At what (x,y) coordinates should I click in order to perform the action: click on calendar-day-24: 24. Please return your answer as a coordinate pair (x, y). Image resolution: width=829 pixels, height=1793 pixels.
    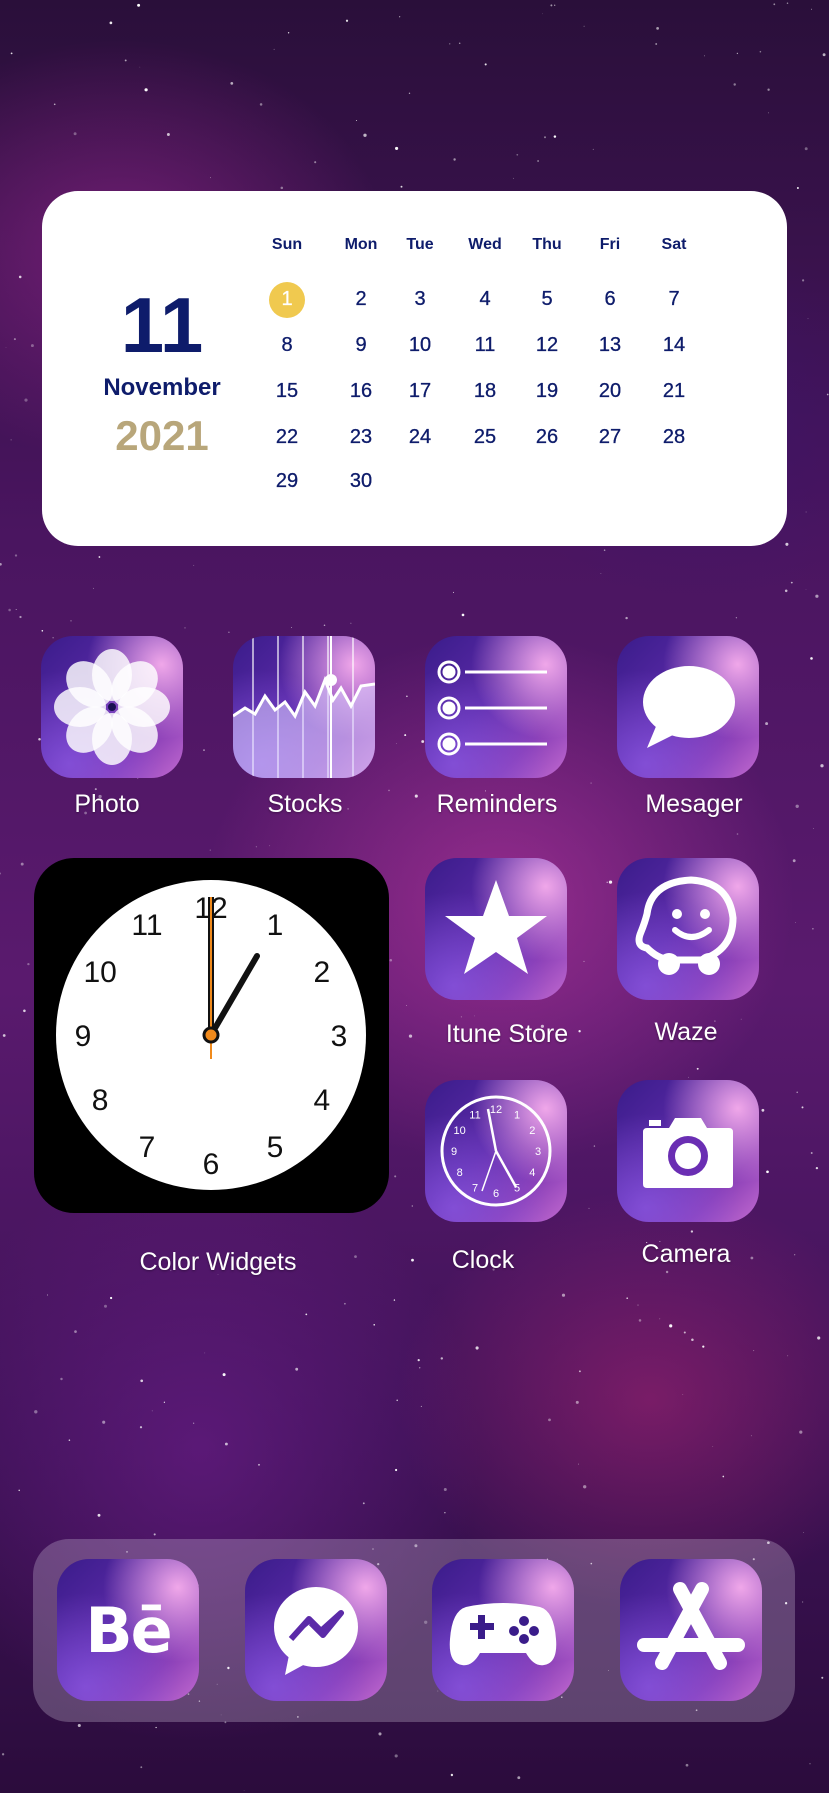
    Looking at the image, I should click on (420, 437).